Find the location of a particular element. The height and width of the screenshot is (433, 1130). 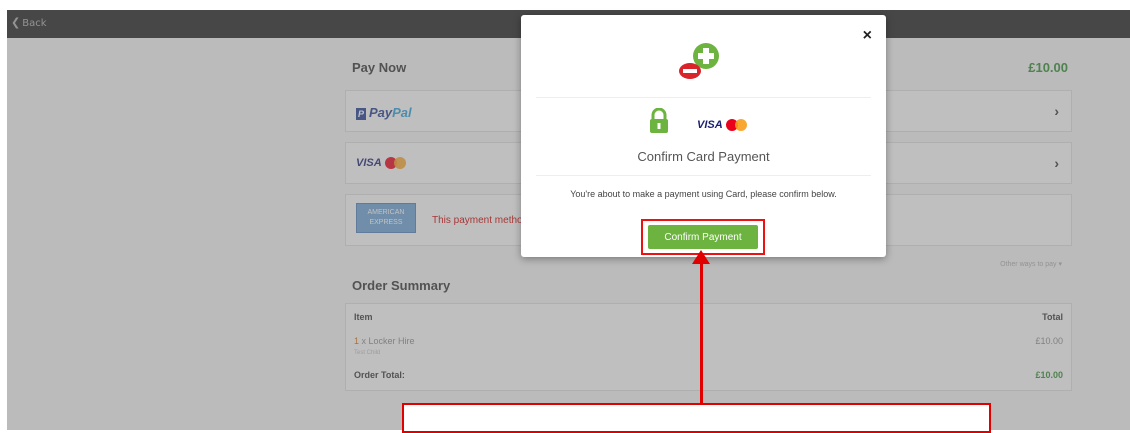

lock-icon is located at coordinates (659, 120).